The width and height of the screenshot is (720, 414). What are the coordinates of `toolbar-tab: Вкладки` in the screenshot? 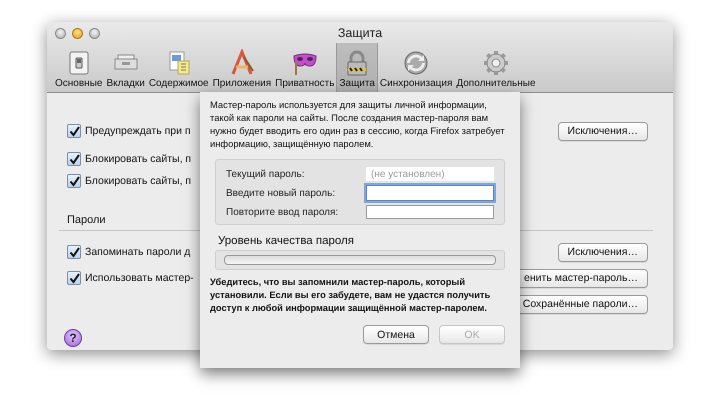 It's located at (125, 67).